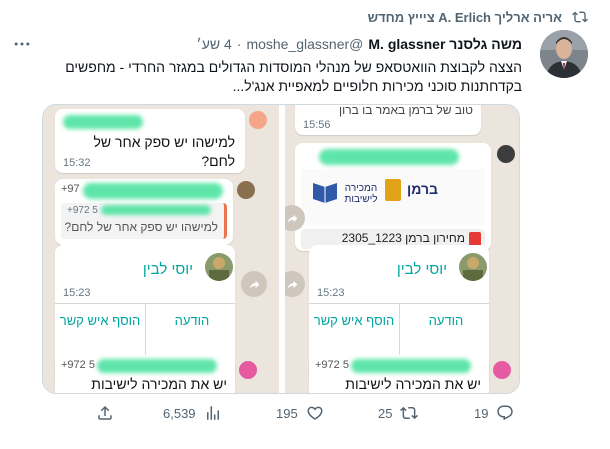 The height and width of the screenshot is (449, 610). Describe the element at coordinates (317, 125) in the screenshot. I see `message-time: 15:56` at that location.